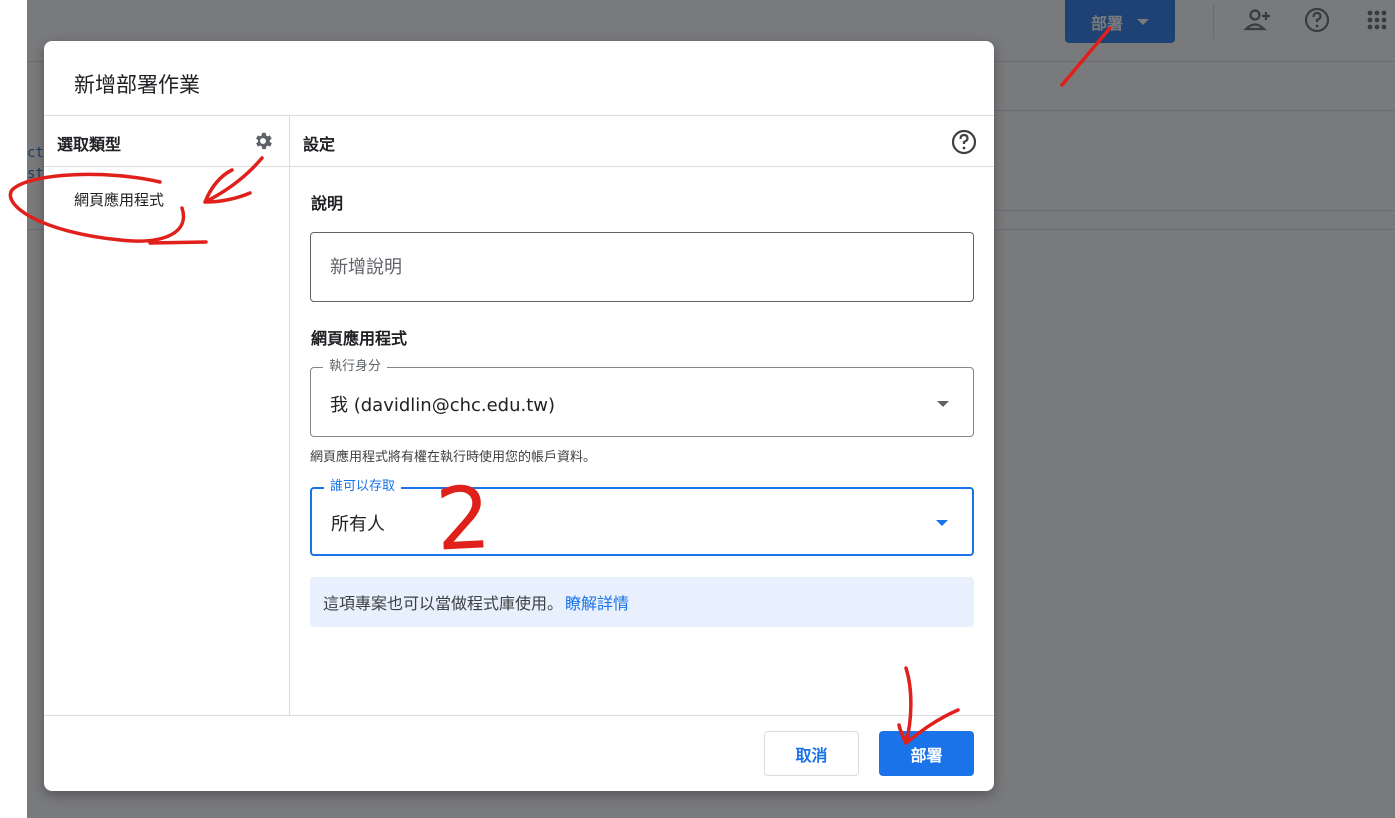 This screenshot has width=1395, height=818. Describe the element at coordinates (811, 753) in the screenshot. I see `cancel-button: 取消` at that location.